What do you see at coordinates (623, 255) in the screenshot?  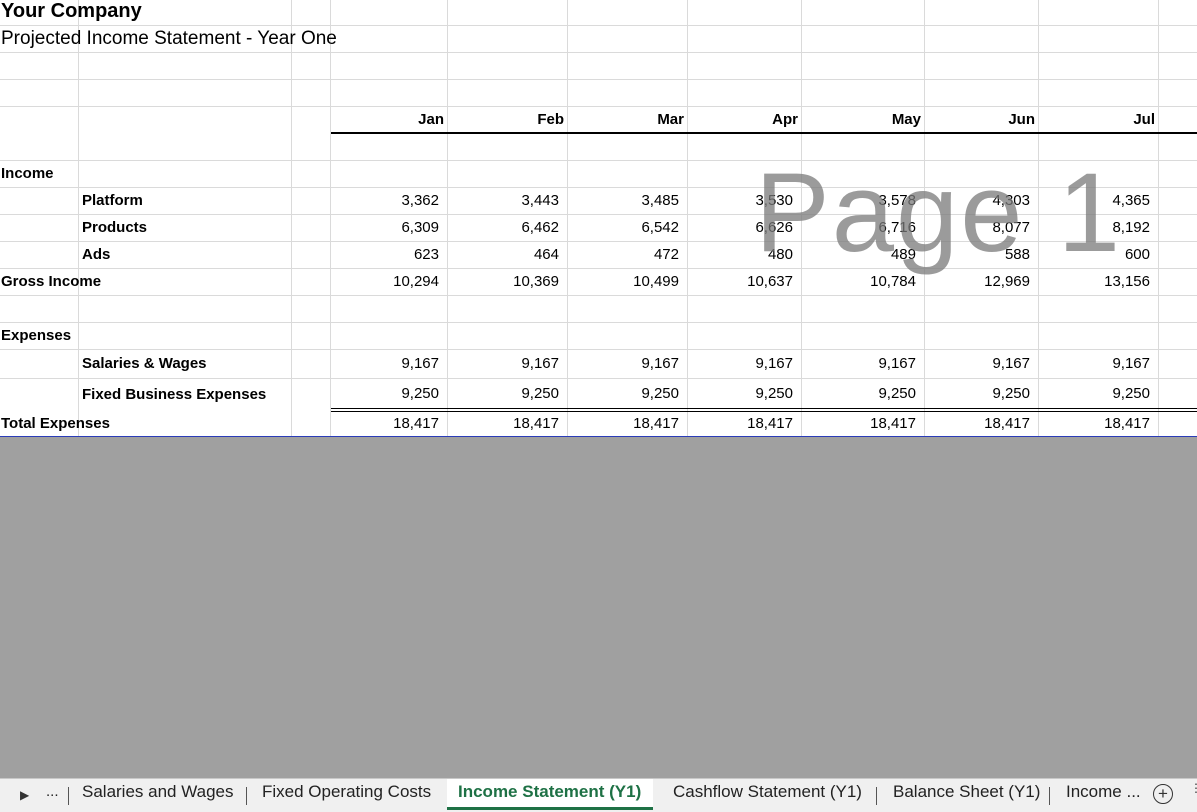 I see `value-cell: 472` at bounding box center [623, 255].